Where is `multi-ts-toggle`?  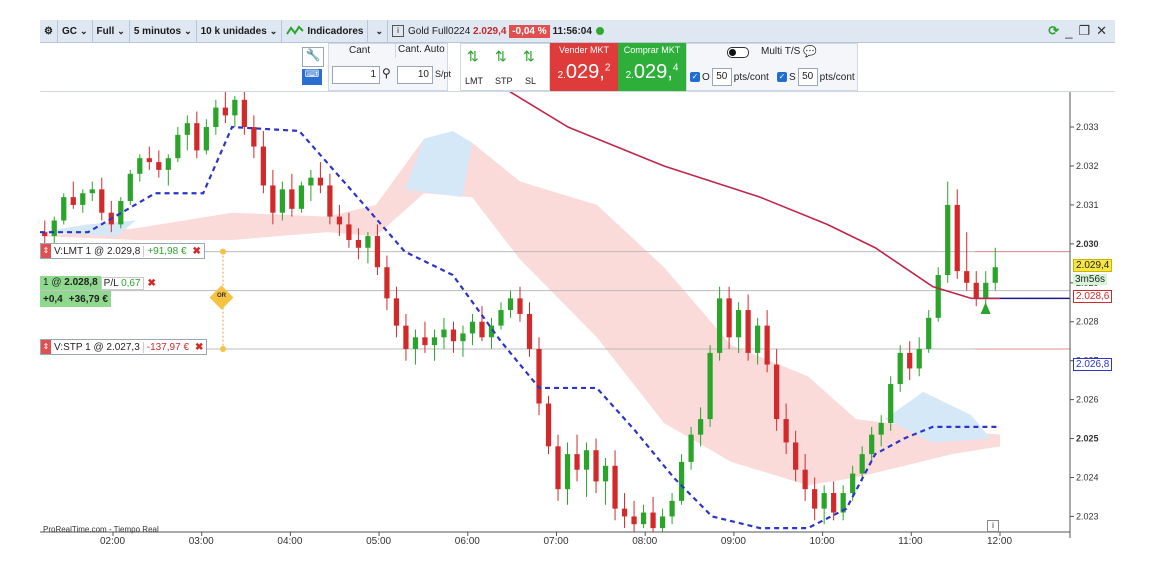
multi-ts-toggle is located at coordinates (738, 52).